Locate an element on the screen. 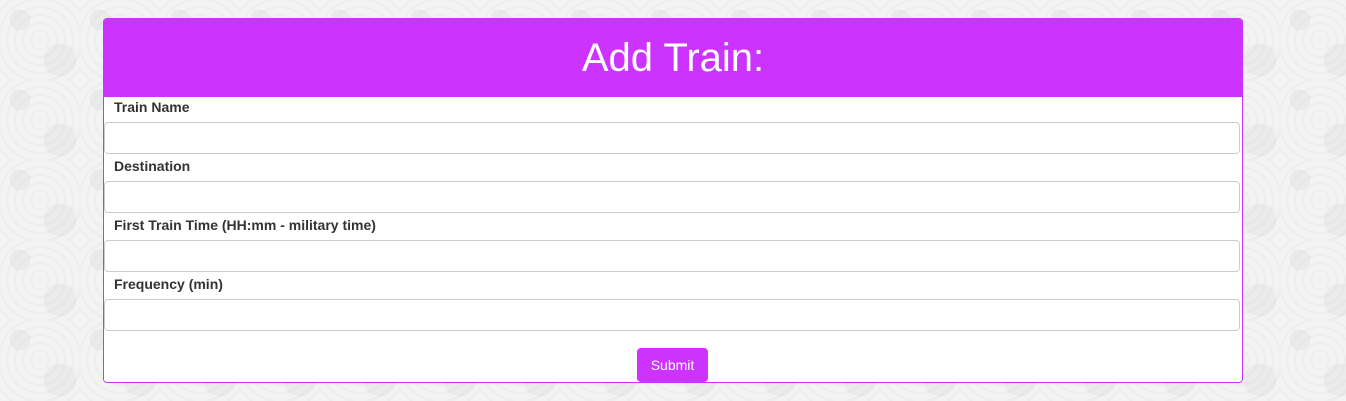 This screenshot has height=401, width=1346. destination-input is located at coordinates (672, 197).